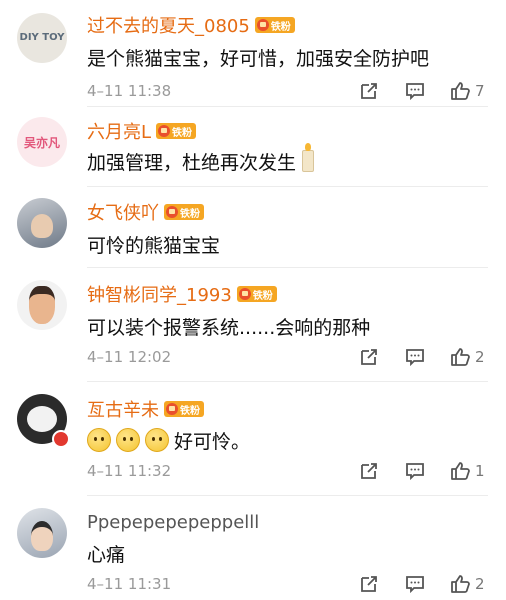 The width and height of the screenshot is (506, 600). Describe the element at coordinates (308, 157) in the screenshot. I see `candle-emoji-icon` at that location.